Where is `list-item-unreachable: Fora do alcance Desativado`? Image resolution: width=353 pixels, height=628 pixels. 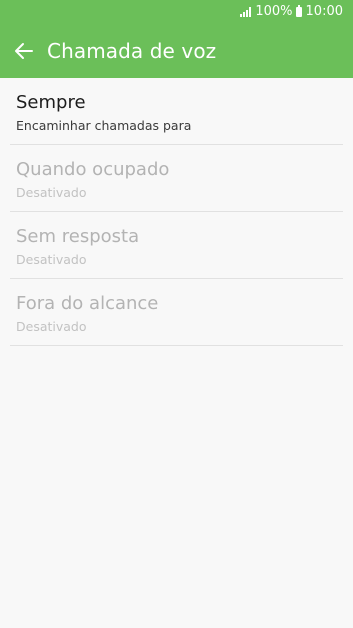 list-item-unreachable: Fora do alcance Desativado is located at coordinates (176, 312).